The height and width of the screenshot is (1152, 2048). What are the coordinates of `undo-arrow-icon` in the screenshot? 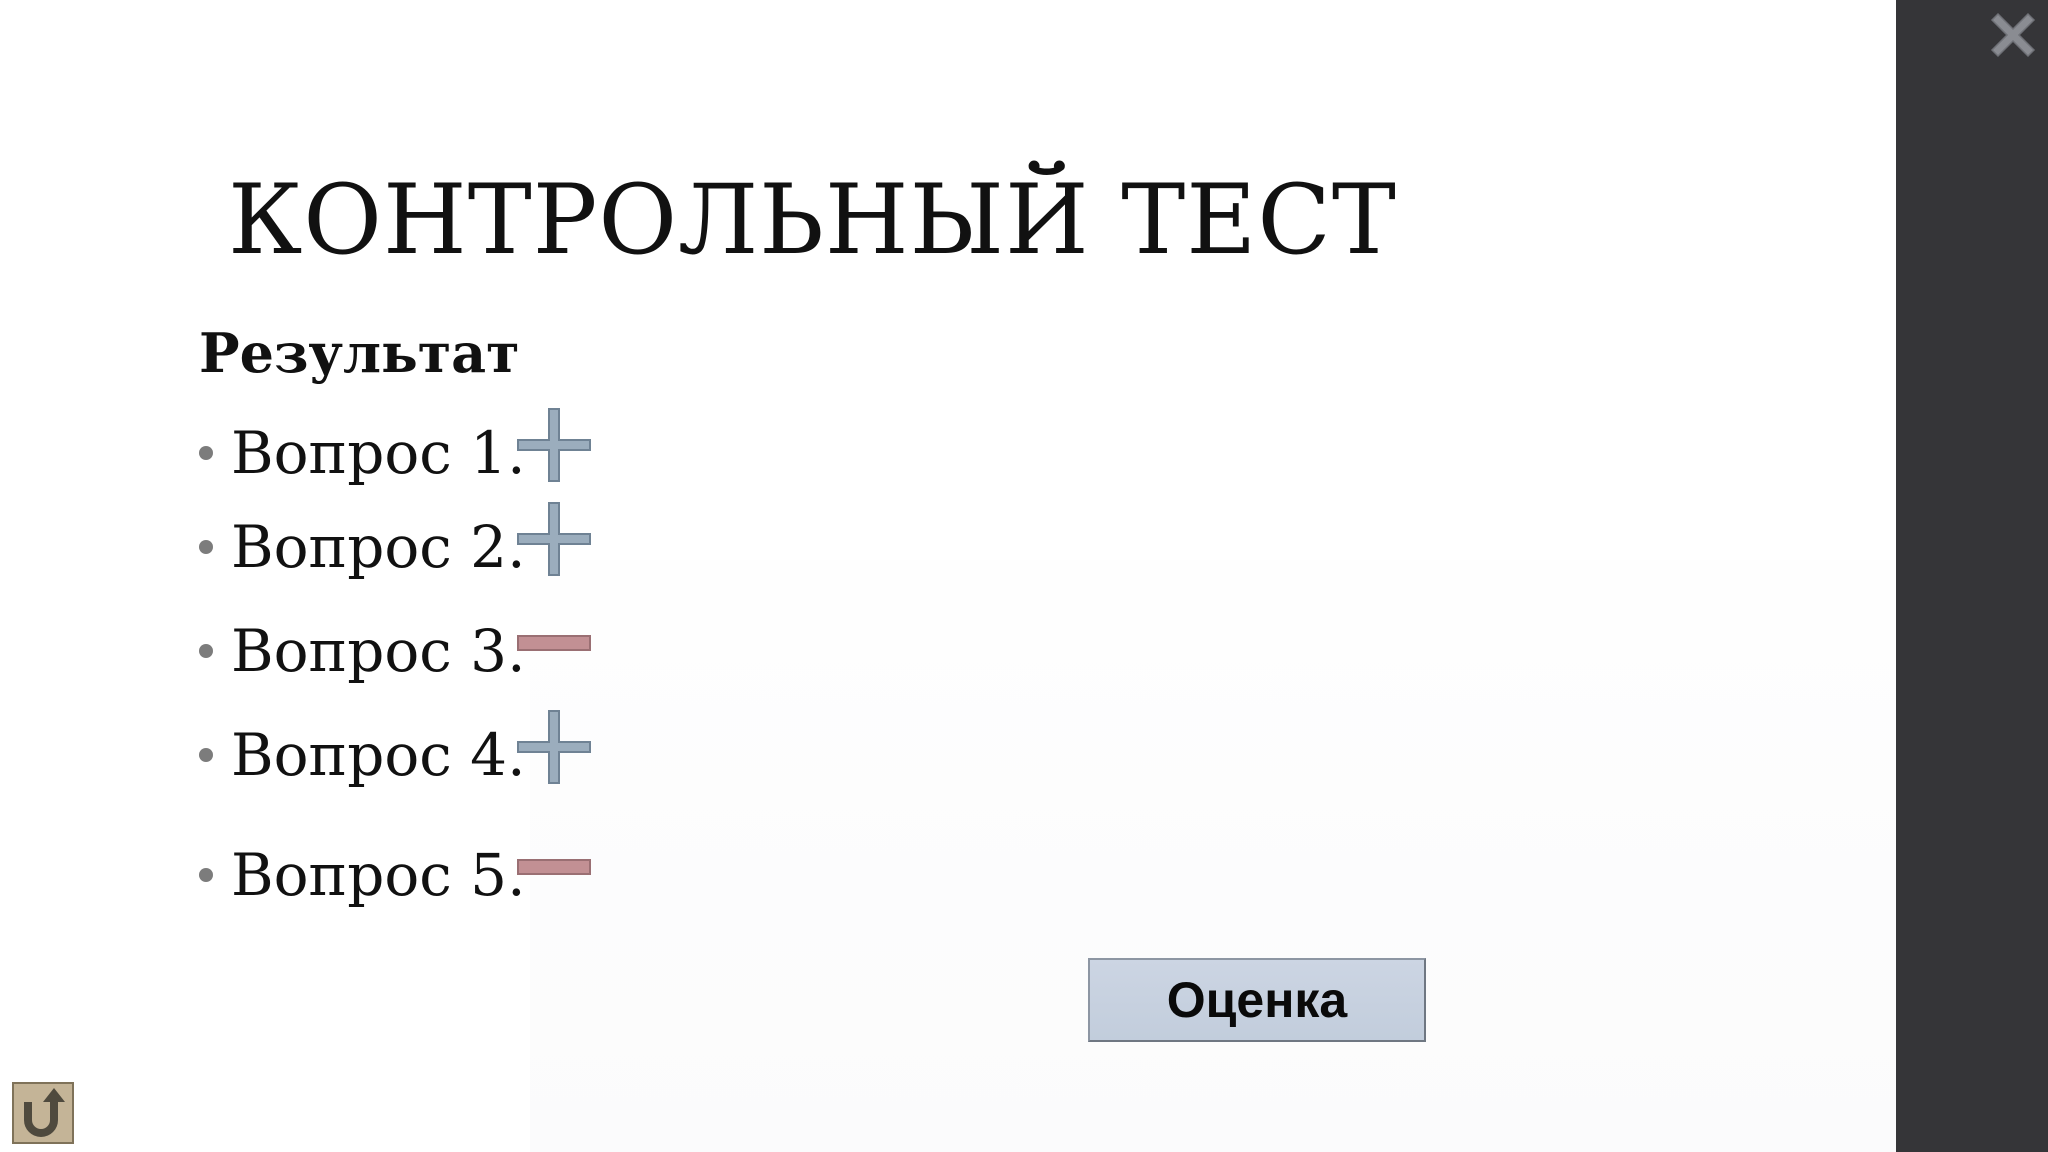 It's located at (44, 1112).